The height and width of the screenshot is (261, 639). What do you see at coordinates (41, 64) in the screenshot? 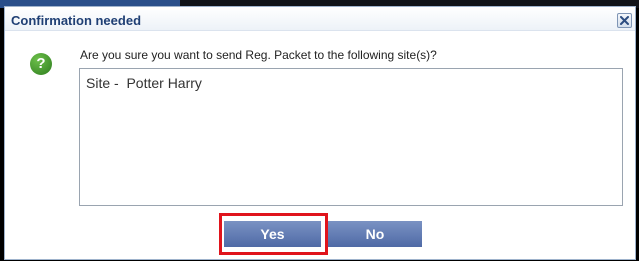
I see `question-icon: ?` at bounding box center [41, 64].